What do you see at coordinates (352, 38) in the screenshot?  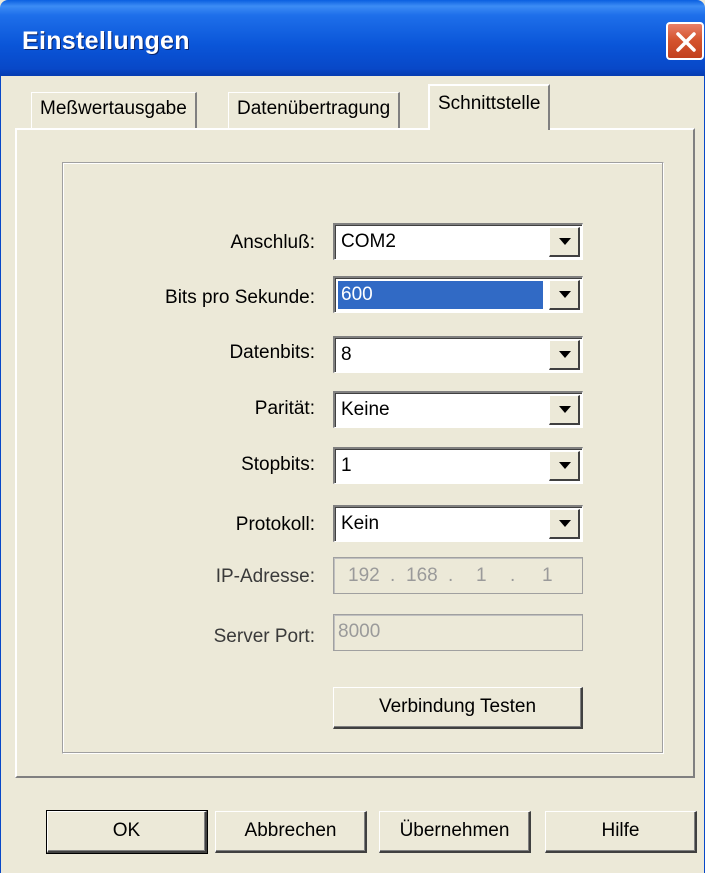 I see `title-bar: Einstellungen` at bounding box center [352, 38].